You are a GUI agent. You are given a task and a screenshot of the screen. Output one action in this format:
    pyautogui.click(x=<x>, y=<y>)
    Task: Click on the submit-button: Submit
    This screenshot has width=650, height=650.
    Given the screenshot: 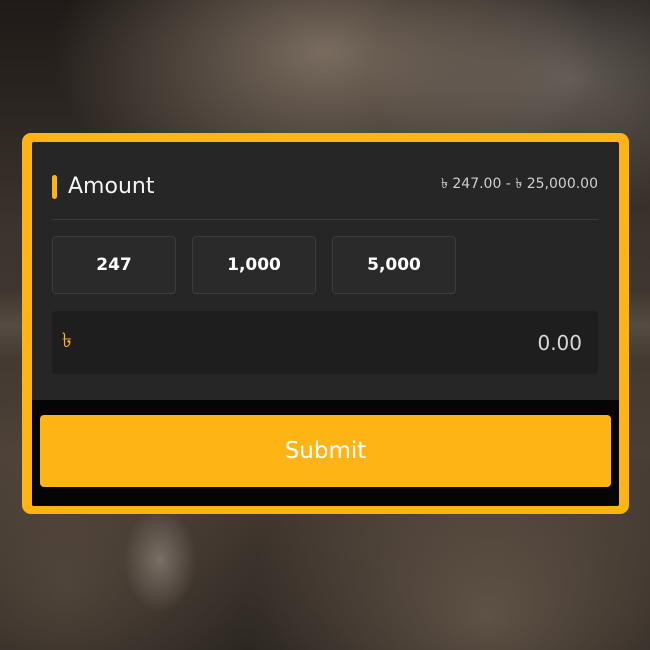 What is the action you would take?
    pyautogui.click(x=325, y=451)
    